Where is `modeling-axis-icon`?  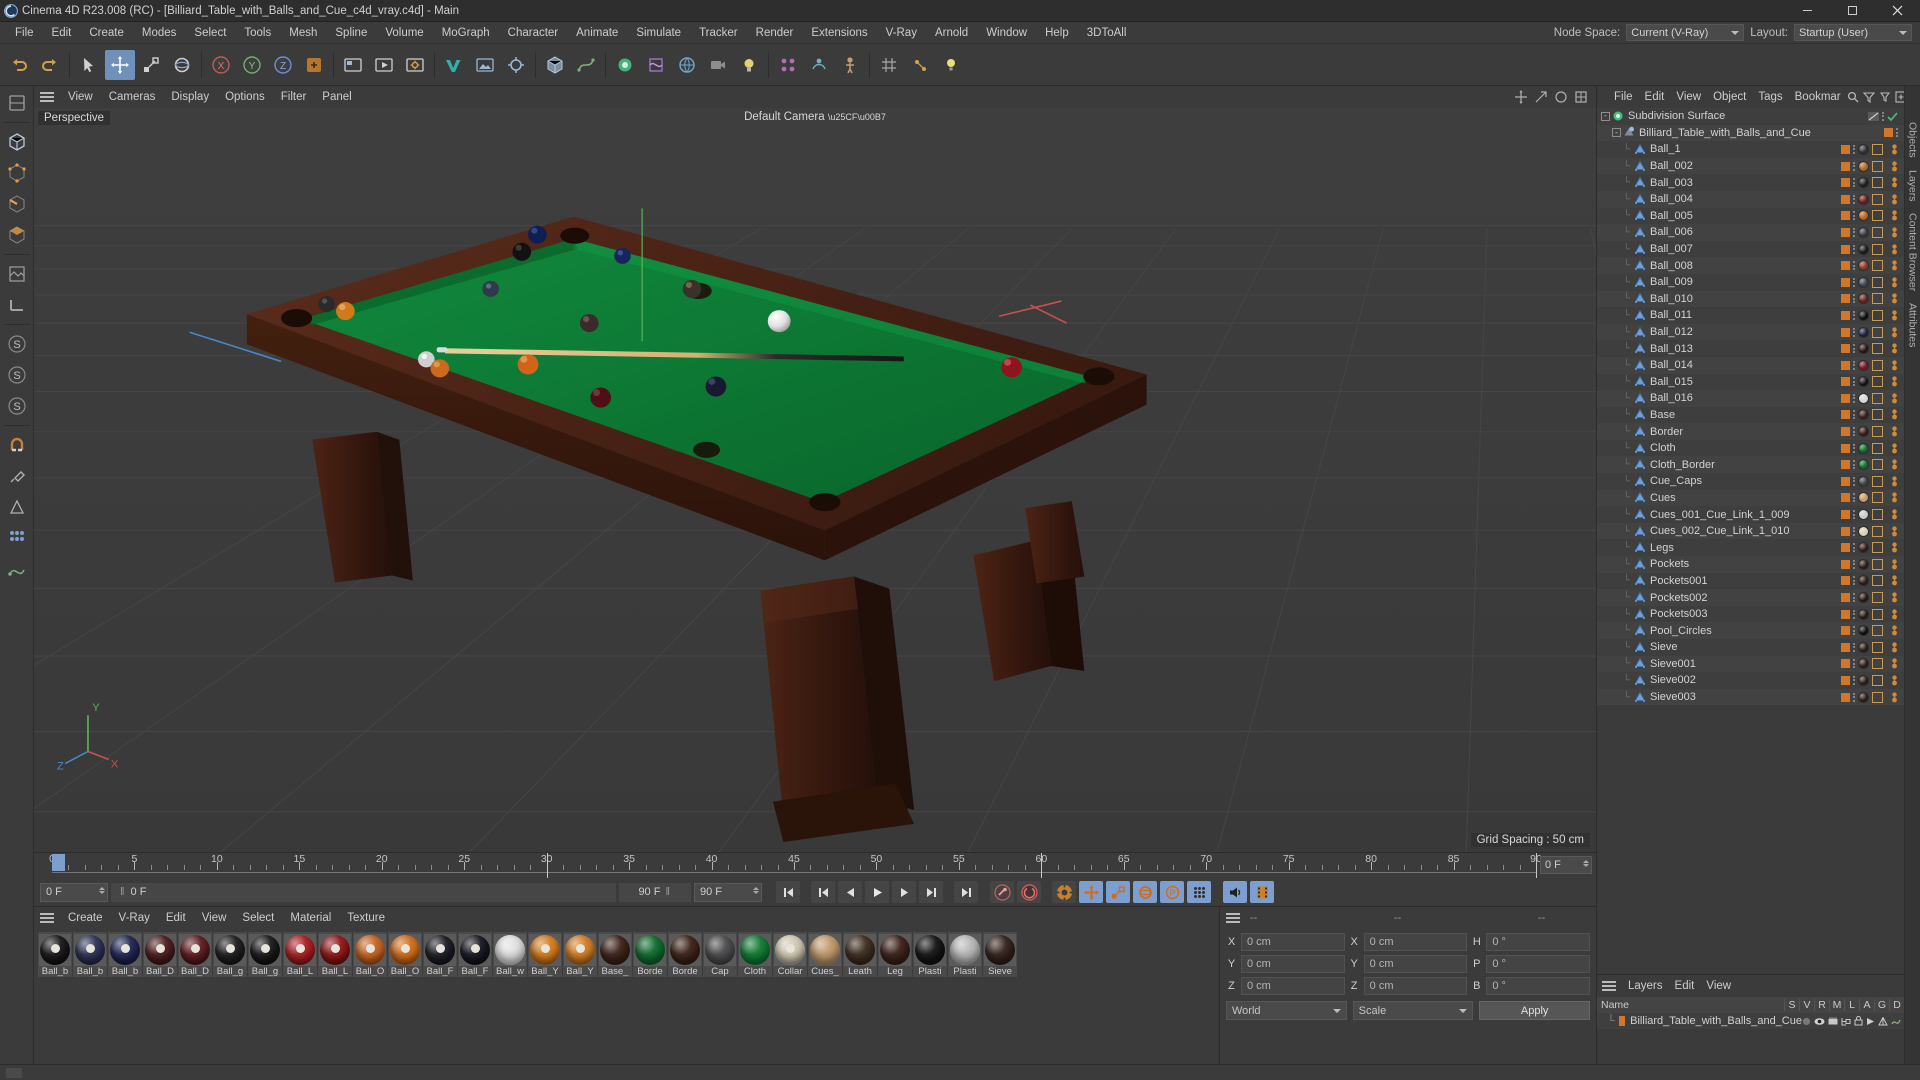 modeling-axis-icon is located at coordinates (17, 507).